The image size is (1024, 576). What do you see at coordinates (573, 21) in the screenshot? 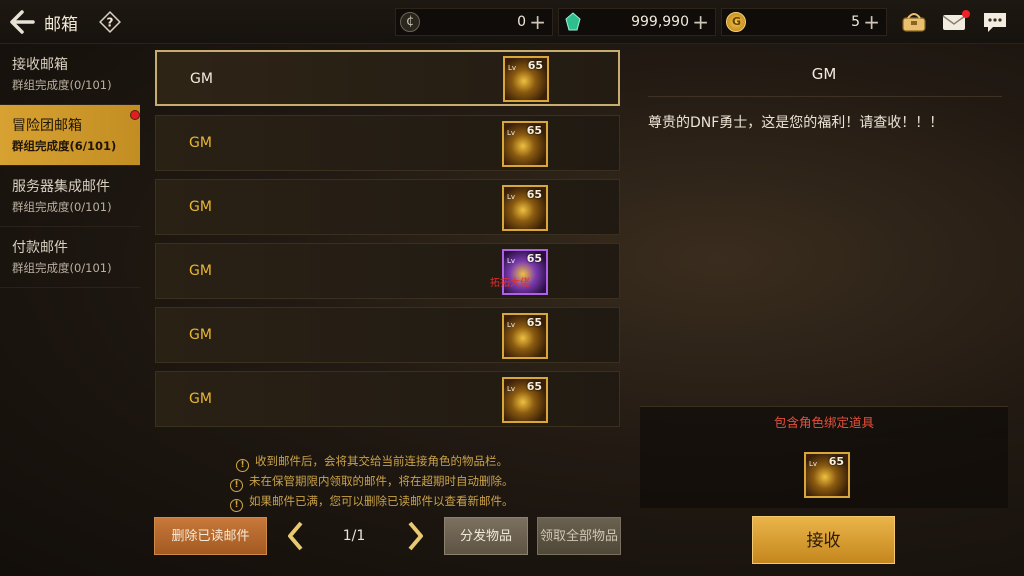
I see `gem-icon` at bounding box center [573, 21].